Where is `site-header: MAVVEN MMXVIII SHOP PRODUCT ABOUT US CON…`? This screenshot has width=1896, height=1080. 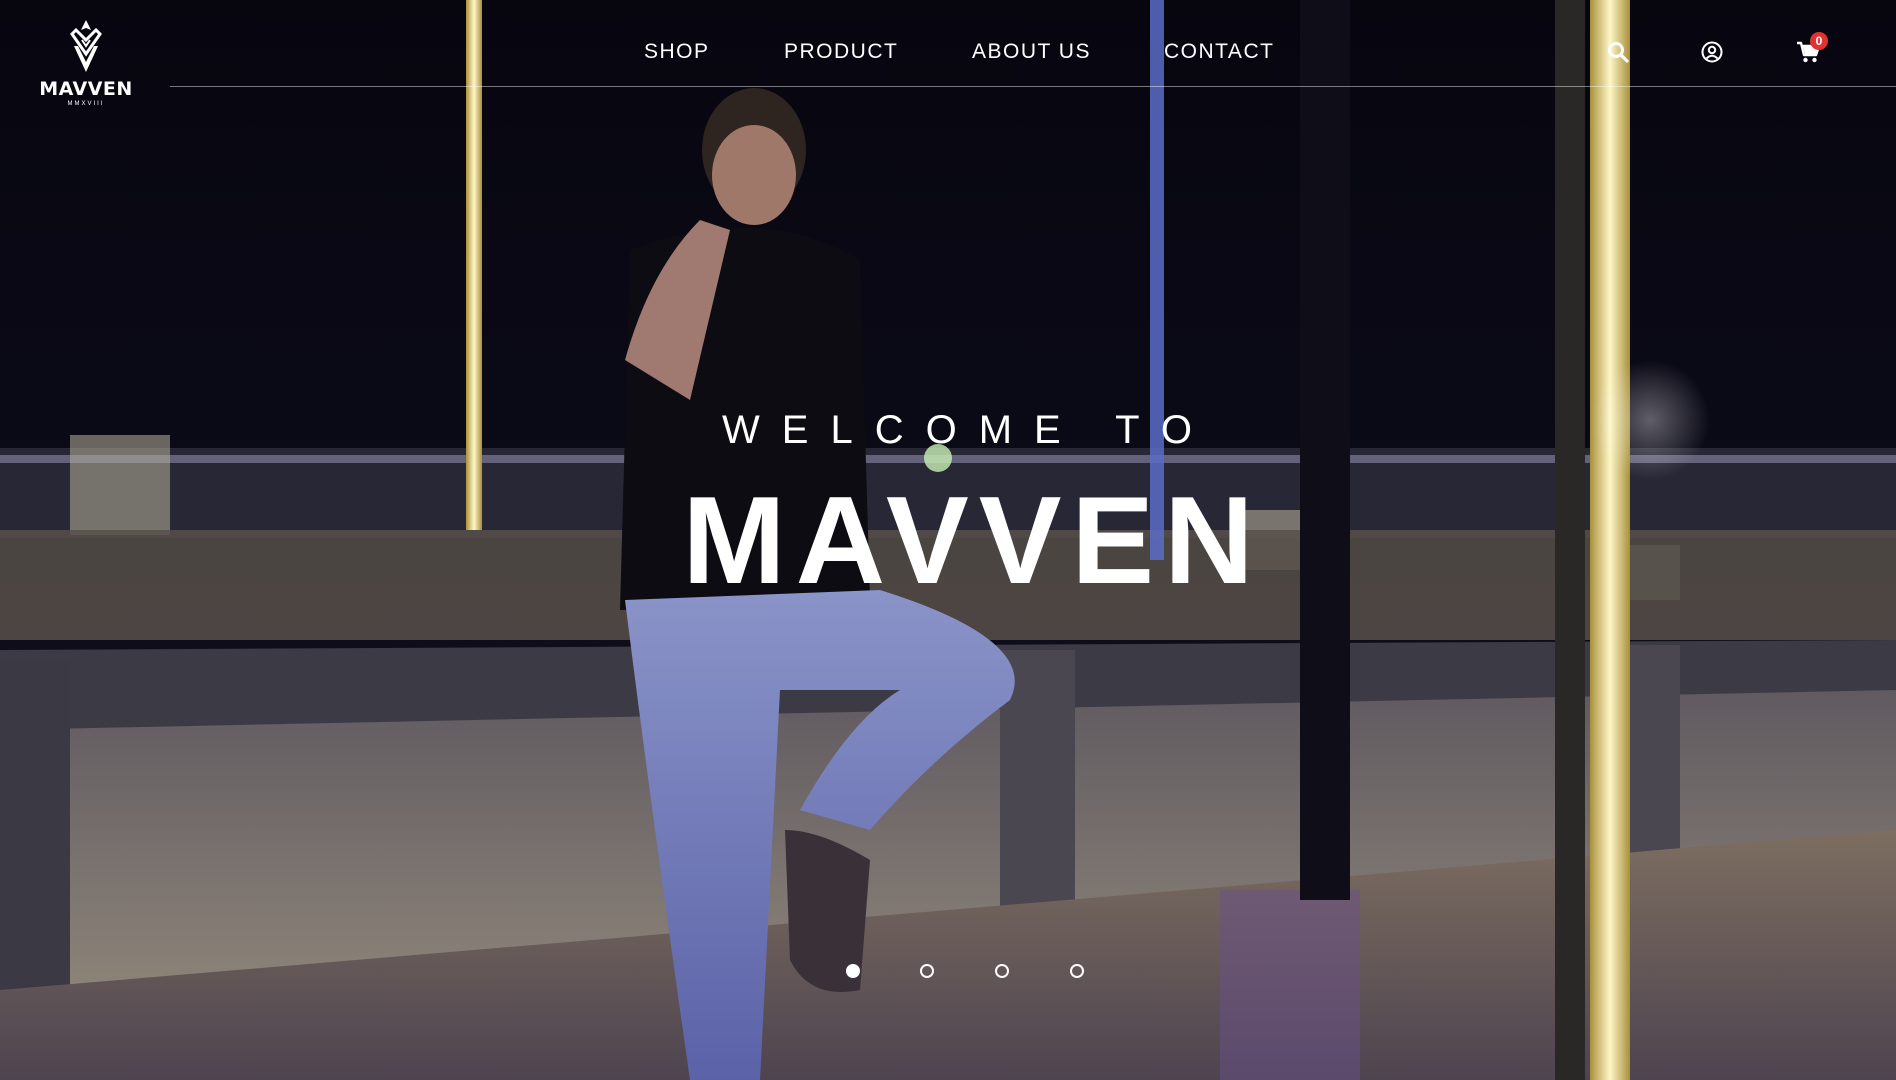
site-header: MAVVEN MMXVIII SHOP PRODUCT ABOUT US CON… is located at coordinates (948, 60).